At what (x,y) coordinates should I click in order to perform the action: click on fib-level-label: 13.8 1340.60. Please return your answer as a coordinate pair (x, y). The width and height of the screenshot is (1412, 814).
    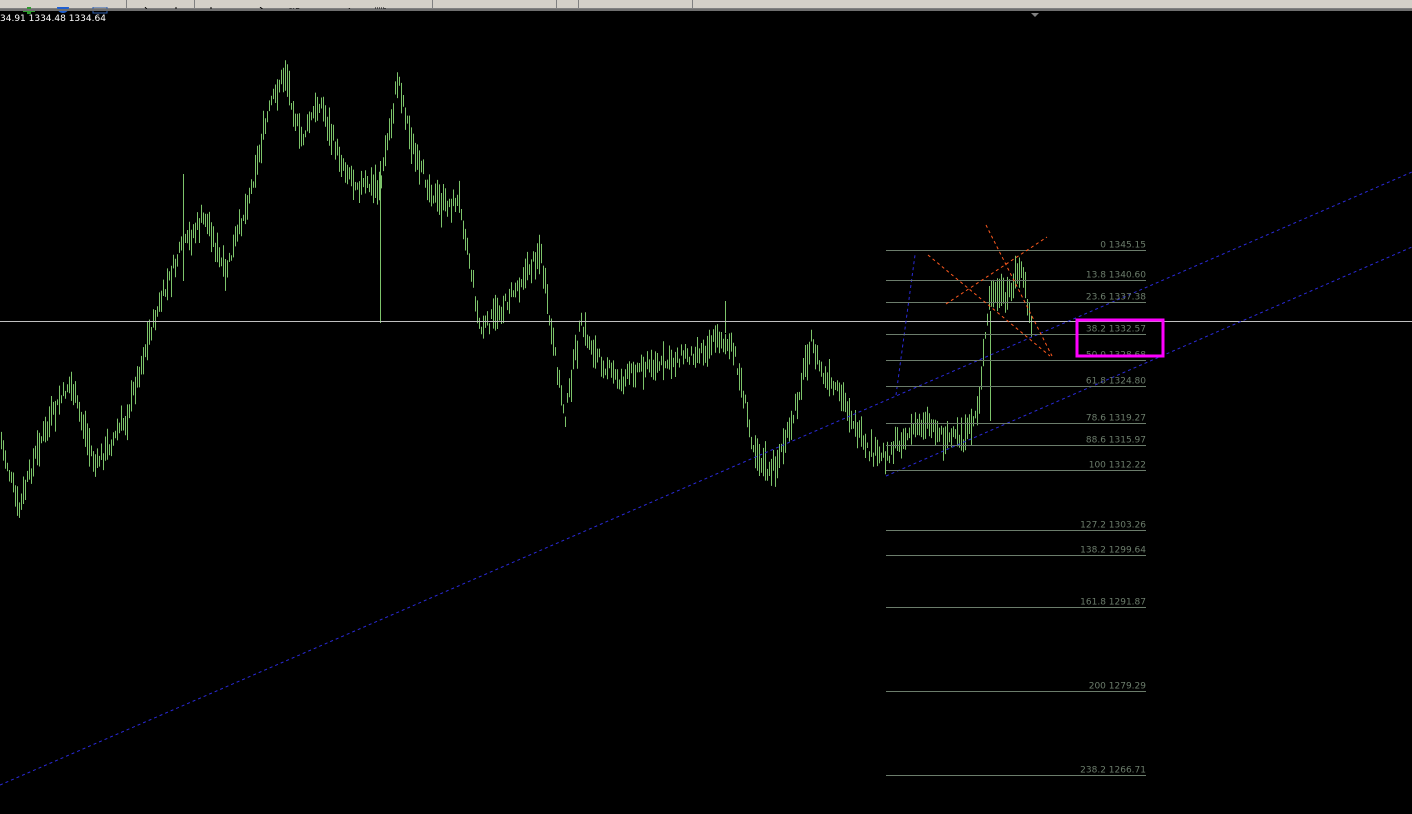
    Looking at the image, I should click on (1116, 276).